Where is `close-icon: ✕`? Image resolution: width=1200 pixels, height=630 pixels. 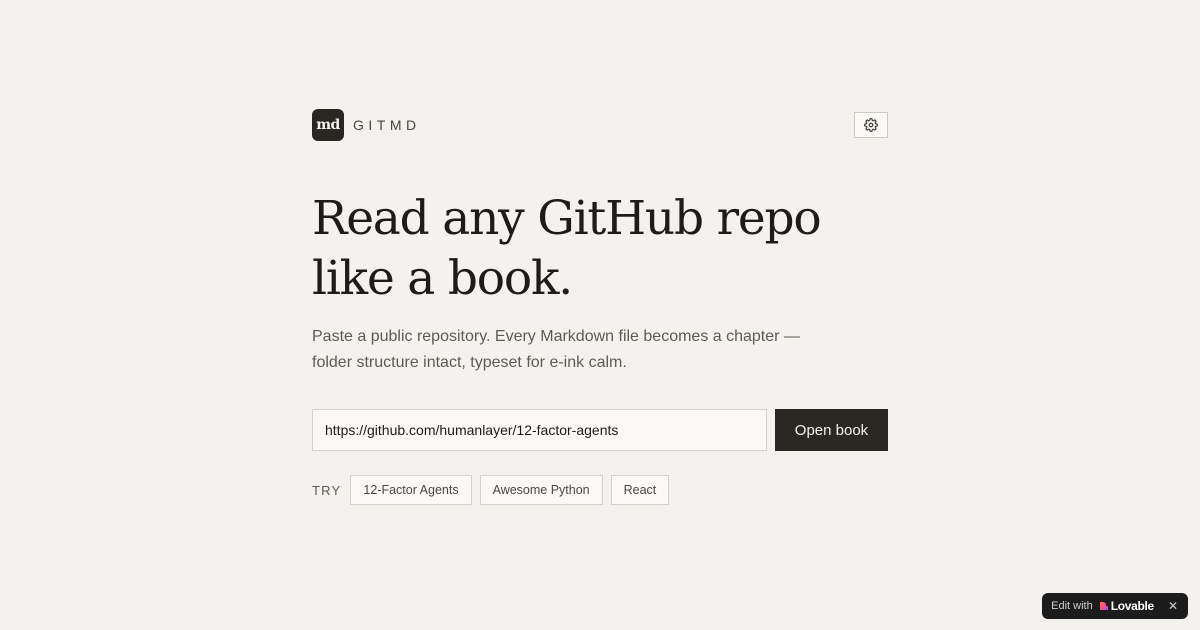 close-icon: ✕ is located at coordinates (1173, 606).